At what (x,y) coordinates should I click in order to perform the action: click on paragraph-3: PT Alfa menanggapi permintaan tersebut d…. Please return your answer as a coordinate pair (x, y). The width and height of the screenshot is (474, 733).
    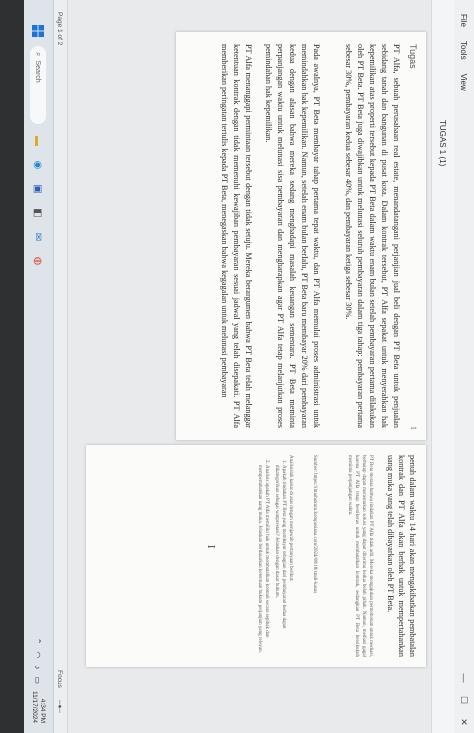
    Looking at the image, I should click on (236, 236).